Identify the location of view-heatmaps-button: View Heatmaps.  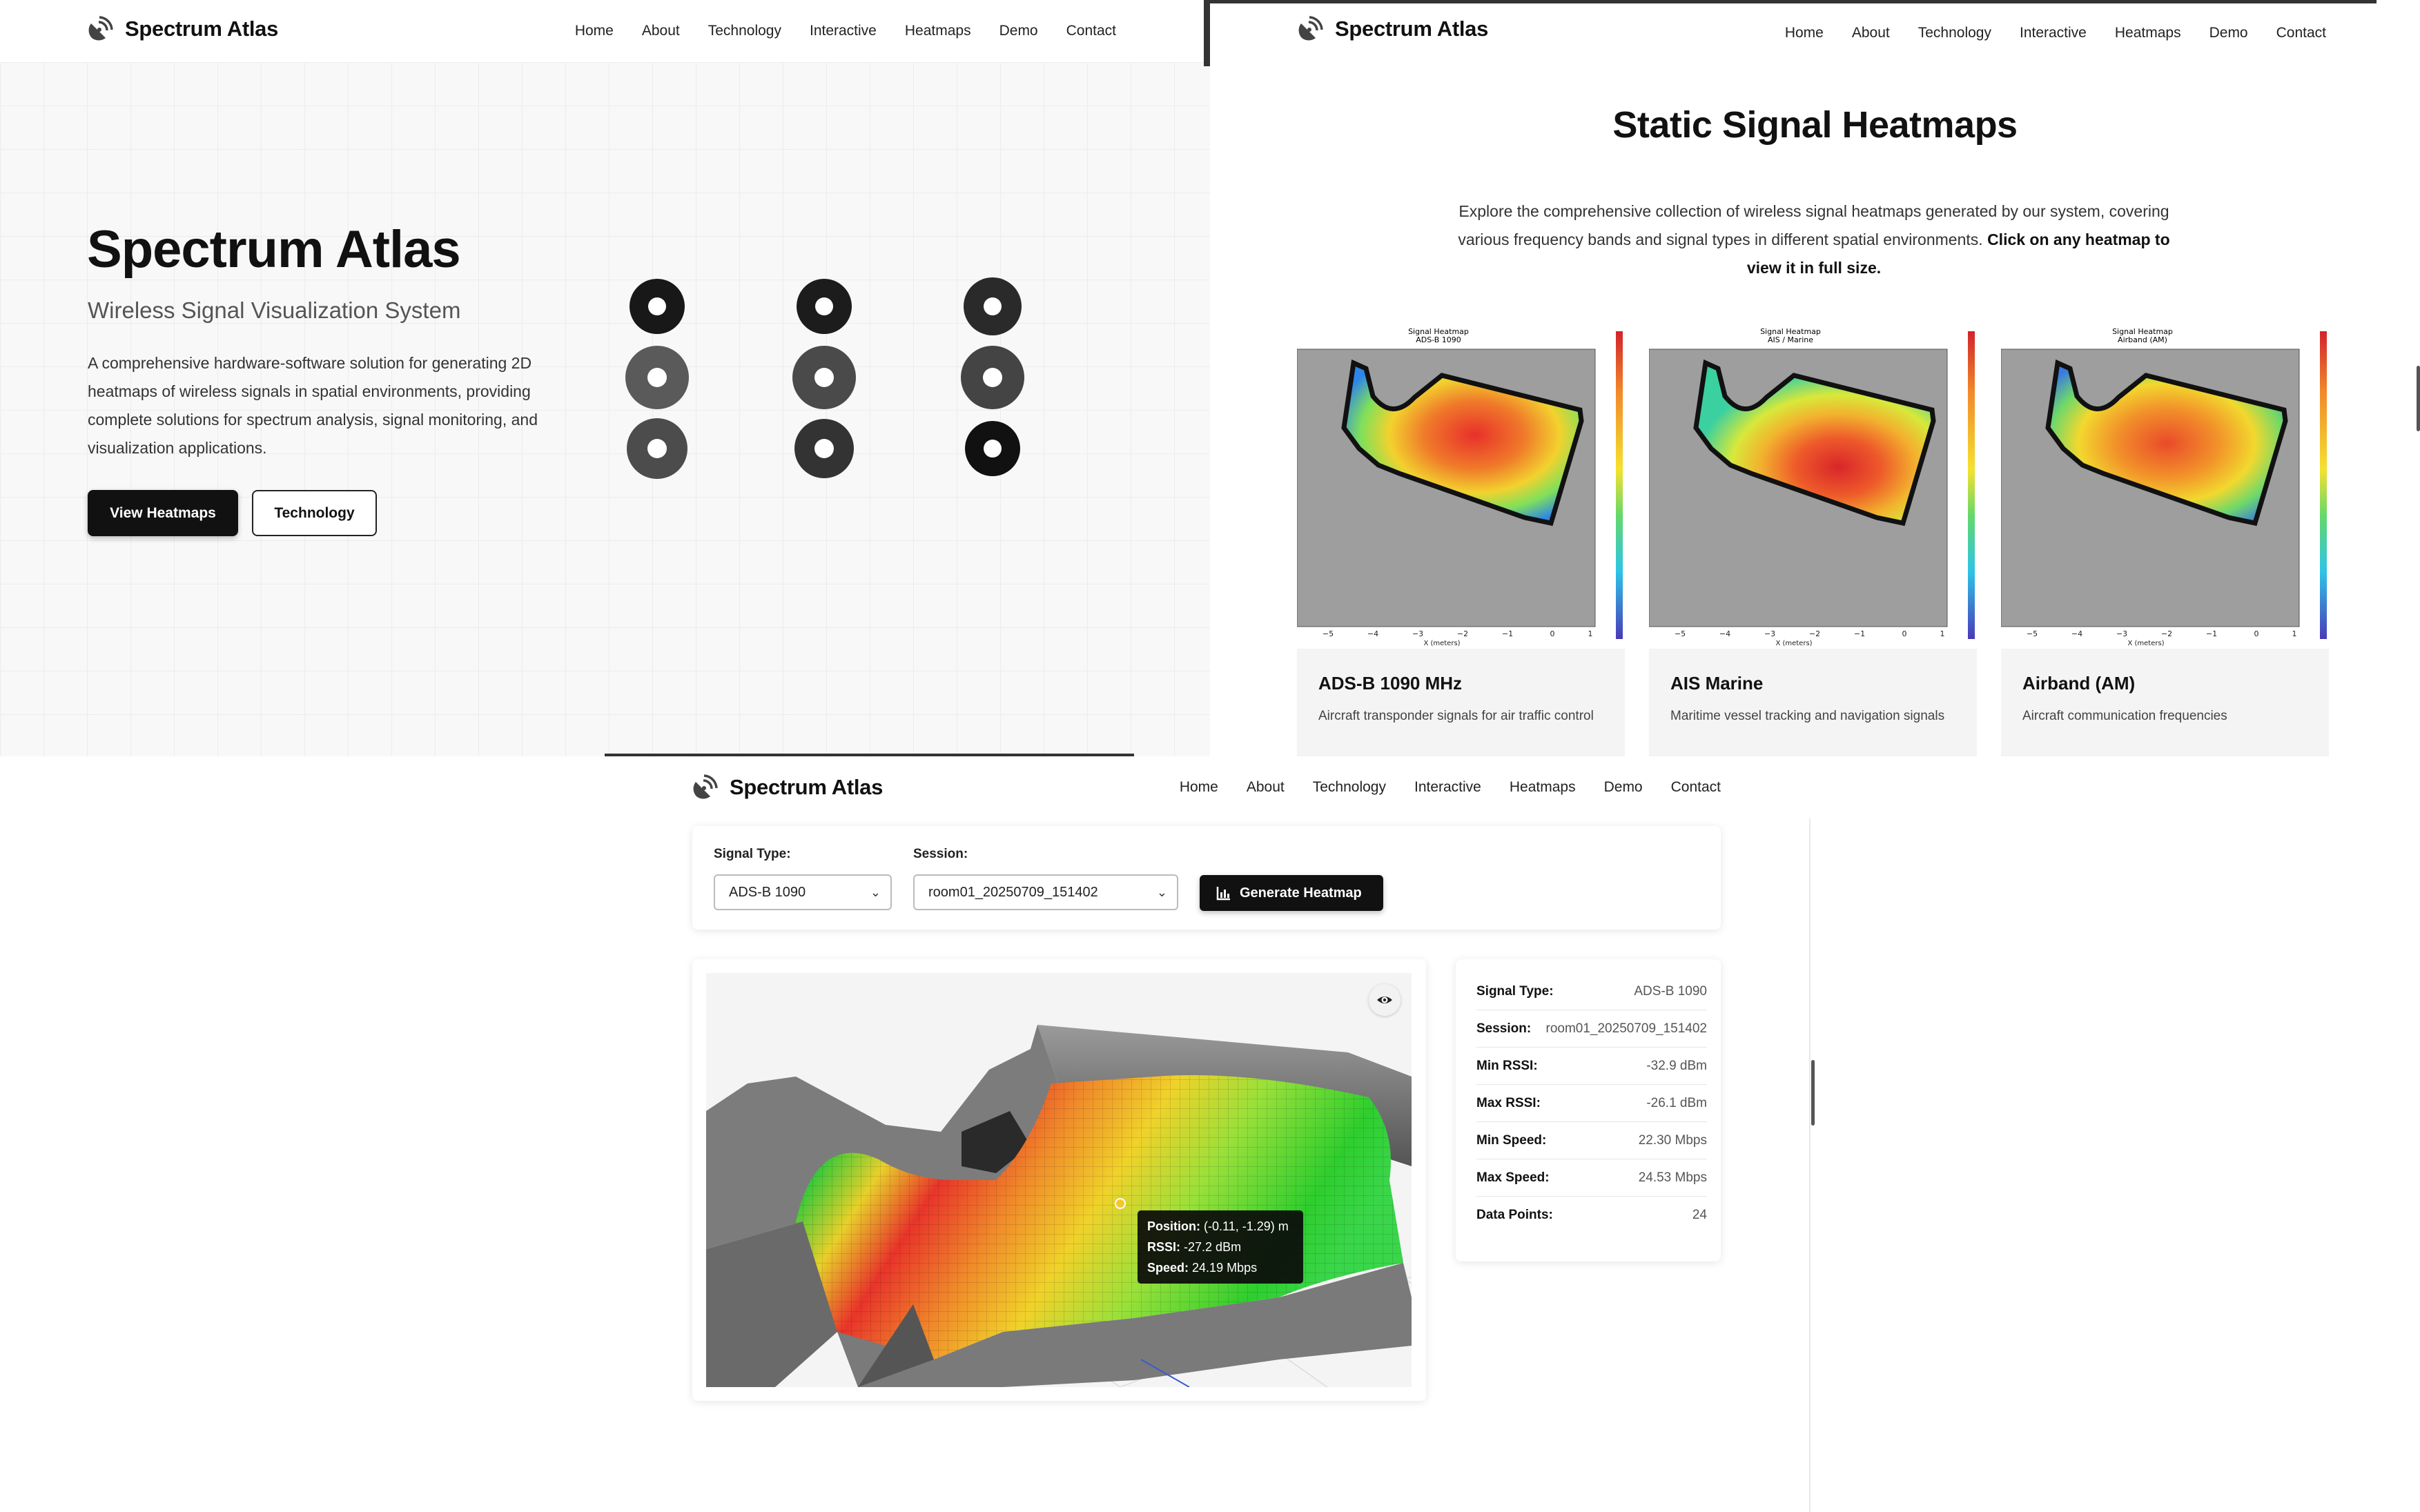
(163, 513).